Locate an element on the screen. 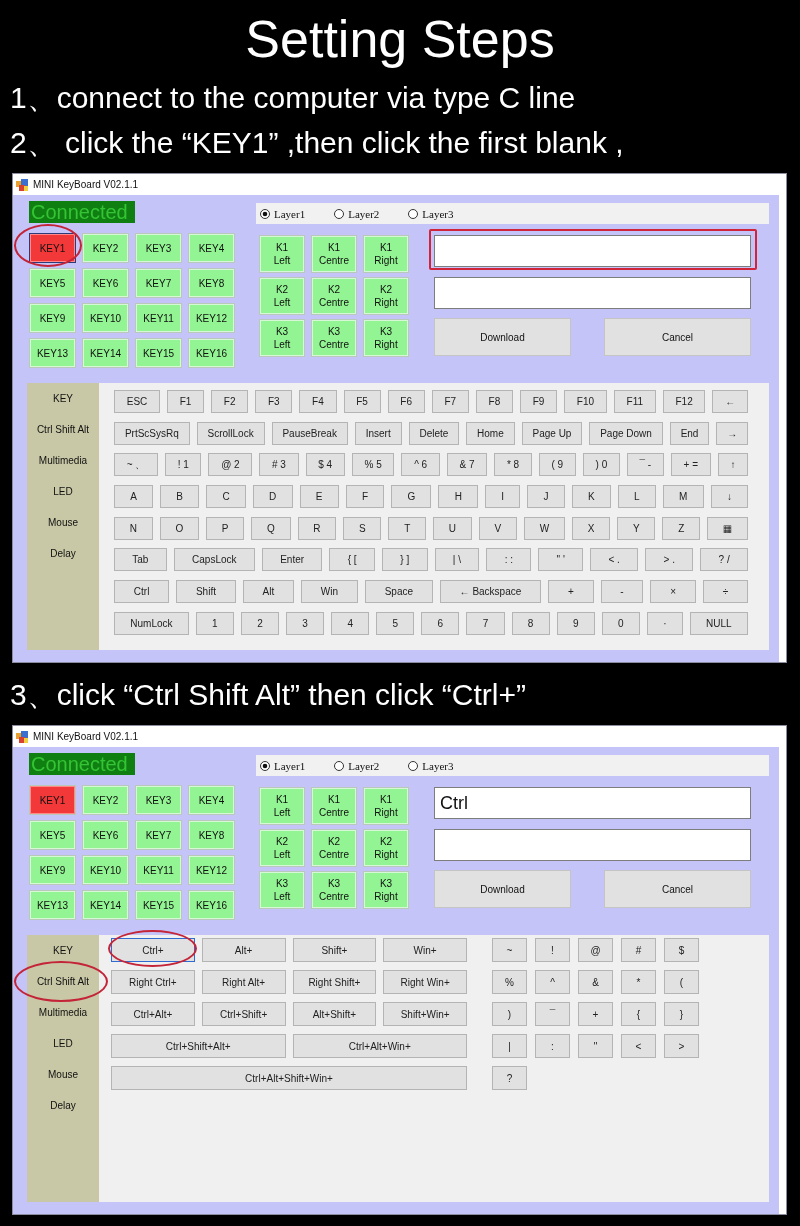 The height and width of the screenshot is (1226, 800). keyboard-key: Space is located at coordinates (398, 592).